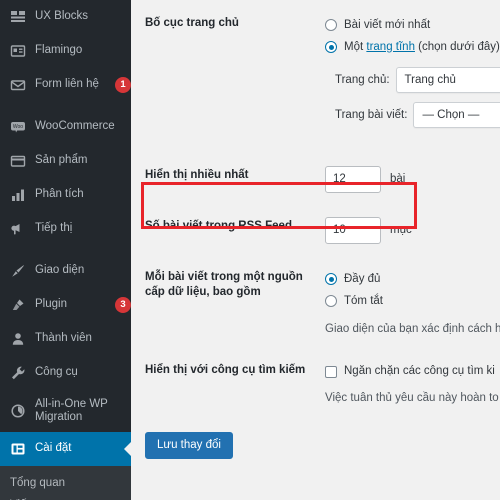 The image size is (500, 500). I want to click on sidebar-badge-count: 3, so click(123, 305).